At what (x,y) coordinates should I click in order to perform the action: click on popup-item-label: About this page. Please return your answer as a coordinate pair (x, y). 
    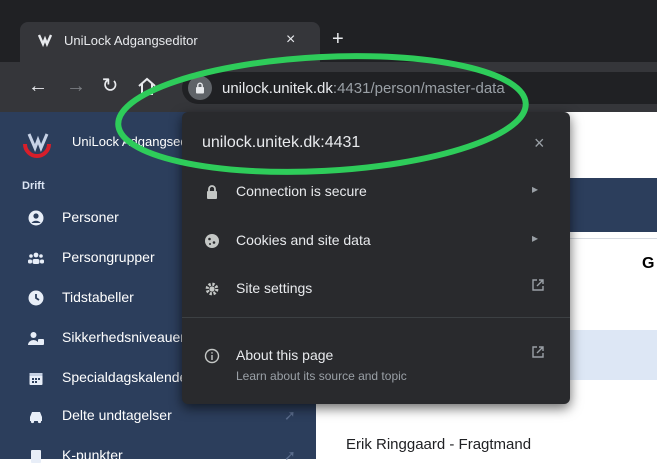
    Looking at the image, I should click on (285, 355).